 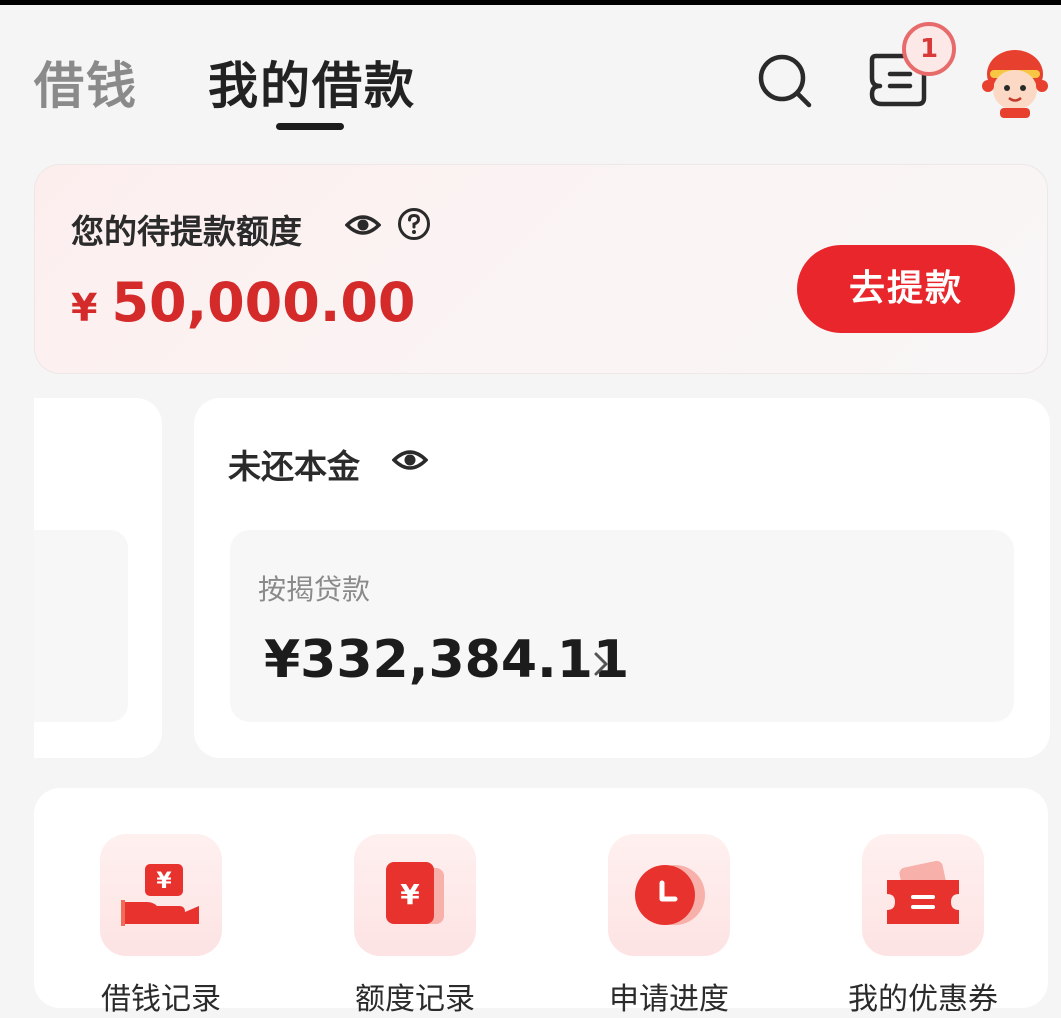 What do you see at coordinates (601, 664) in the screenshot?
I see `chevron-right-icon` at bounding box center [601, 664].